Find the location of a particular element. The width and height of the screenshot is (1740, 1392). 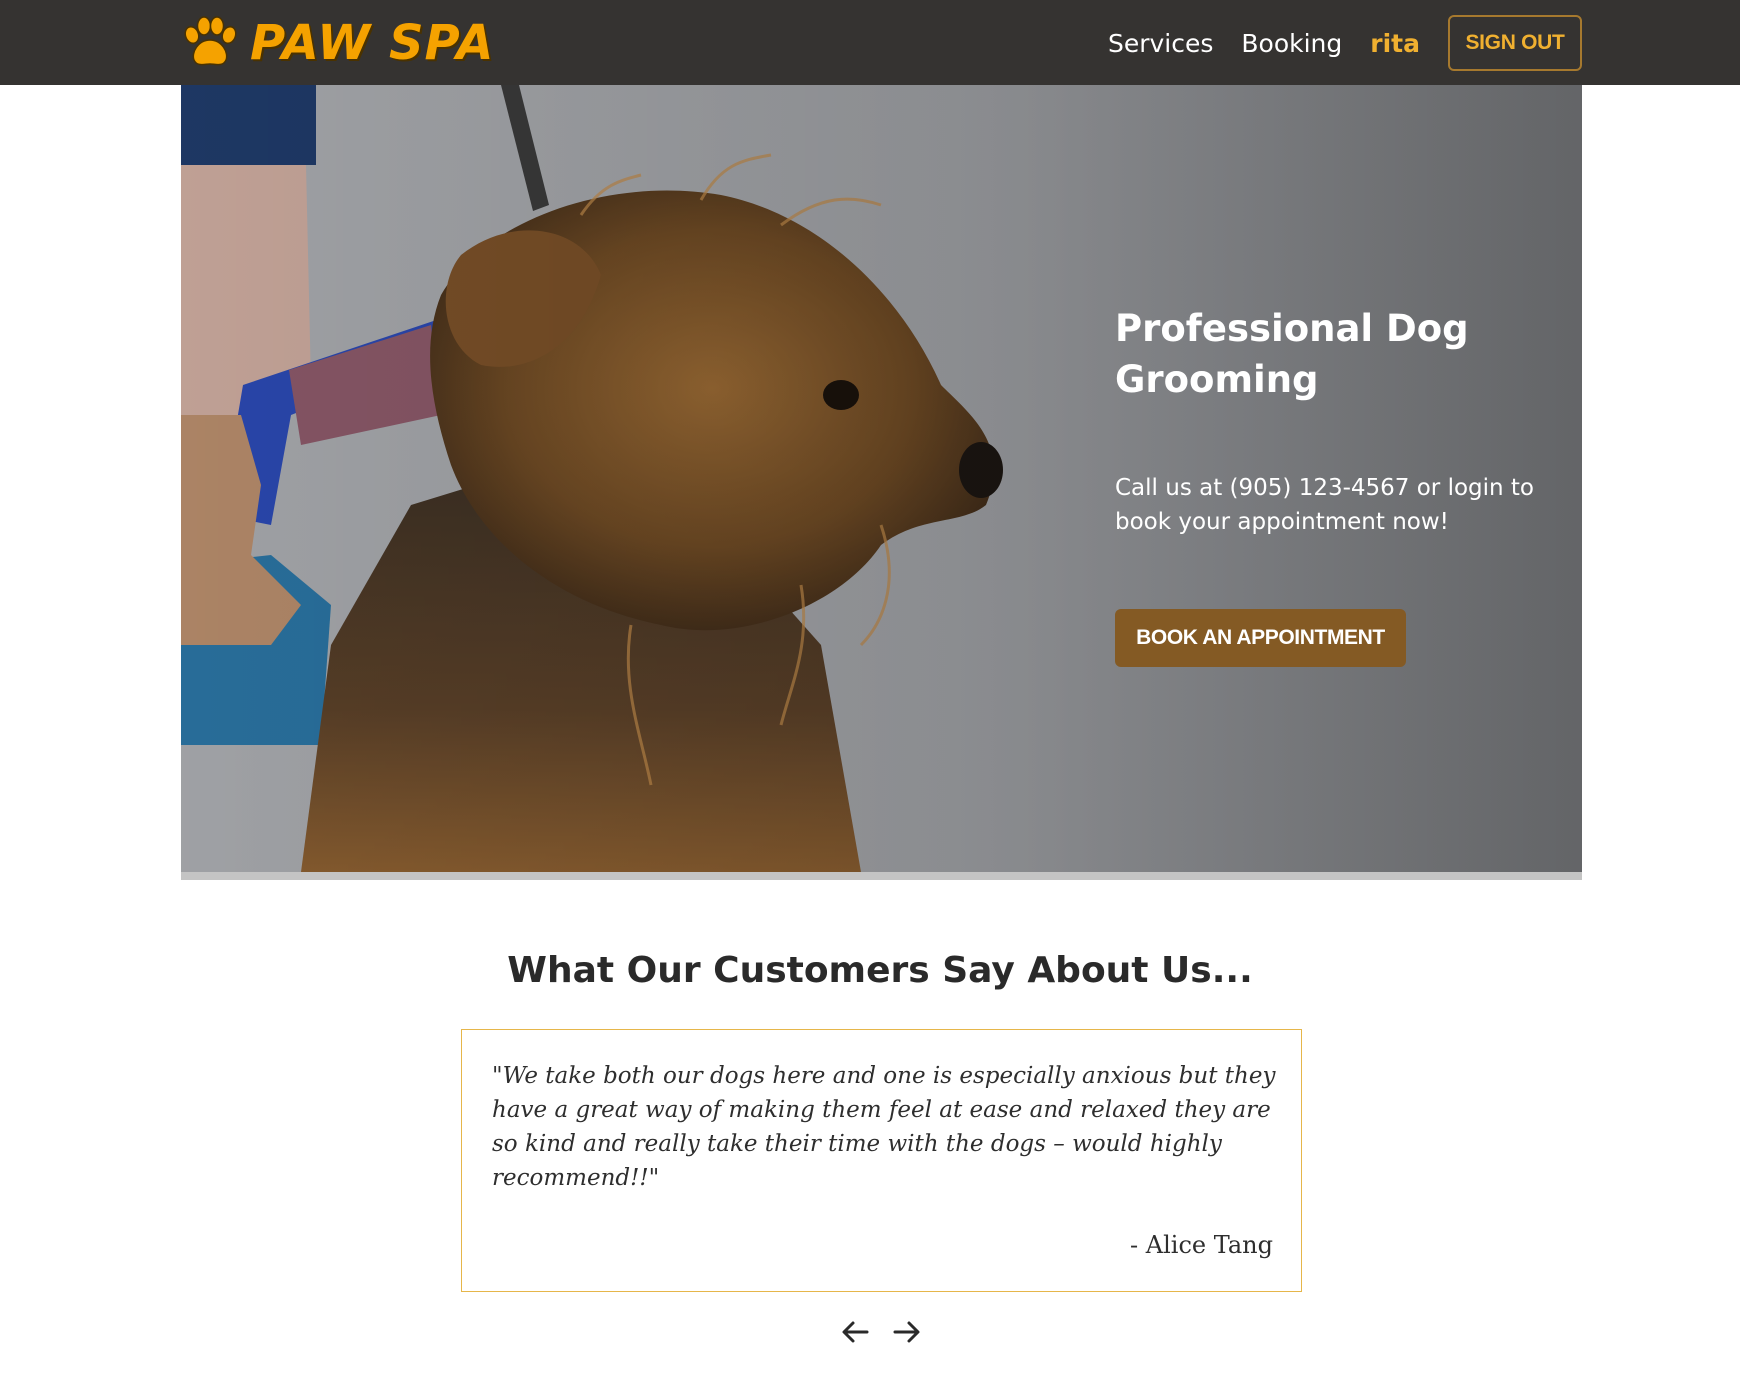

hero-bottom-strip is located at coordinates (881, 876).